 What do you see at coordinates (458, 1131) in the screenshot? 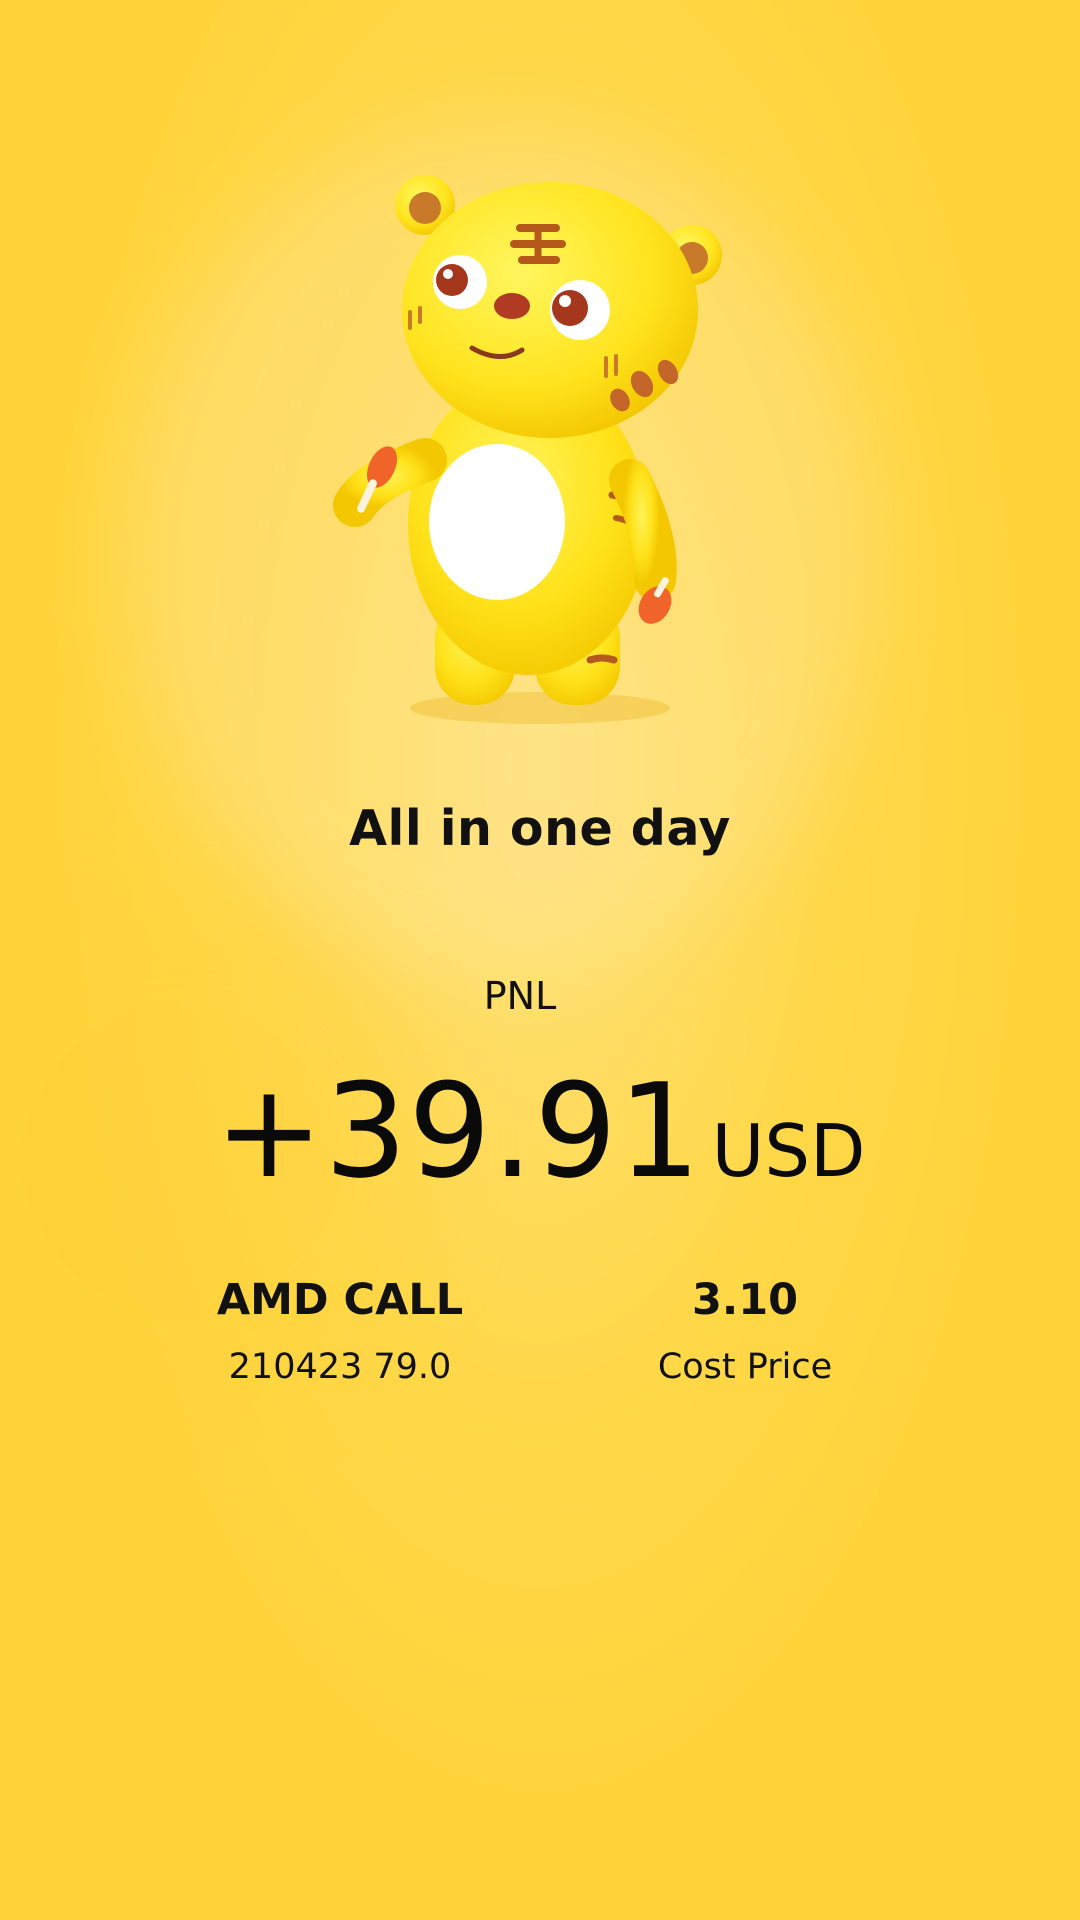
I see `pnl-amount: +39.91` at bounding box center [458, 1131].